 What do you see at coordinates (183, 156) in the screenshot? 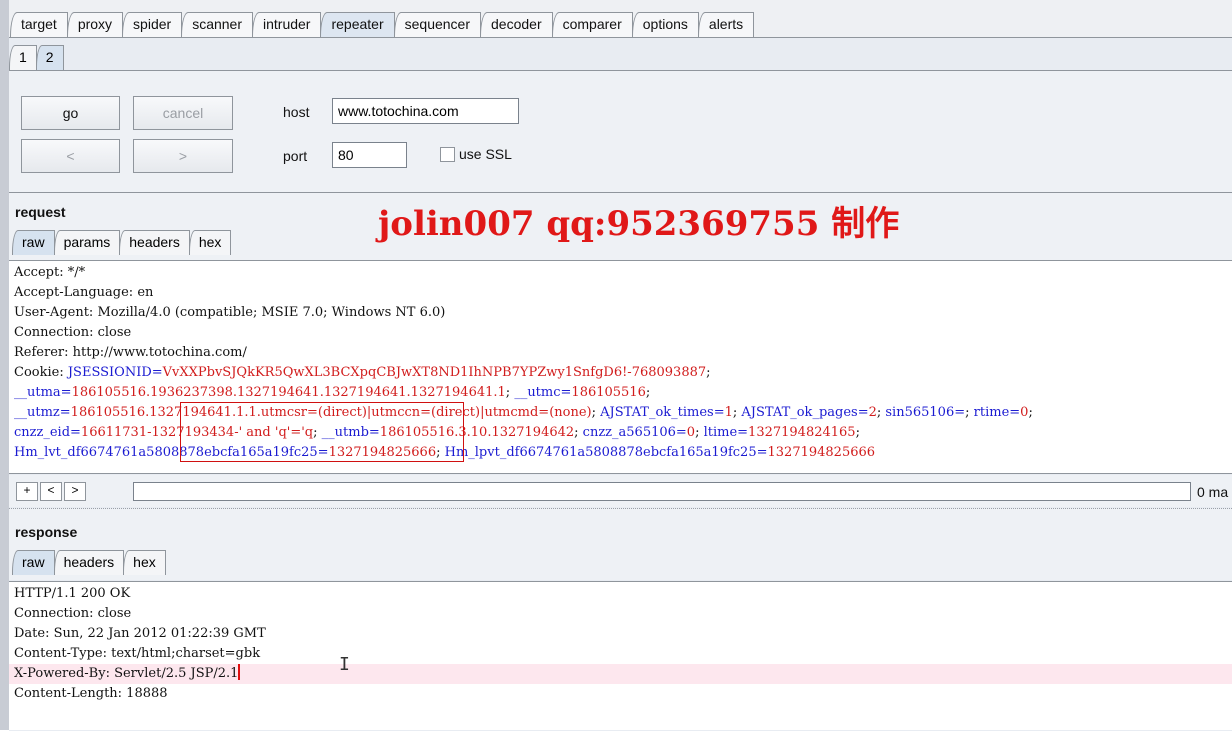
I see `forward-button: >` at bounding box center [183, 156].